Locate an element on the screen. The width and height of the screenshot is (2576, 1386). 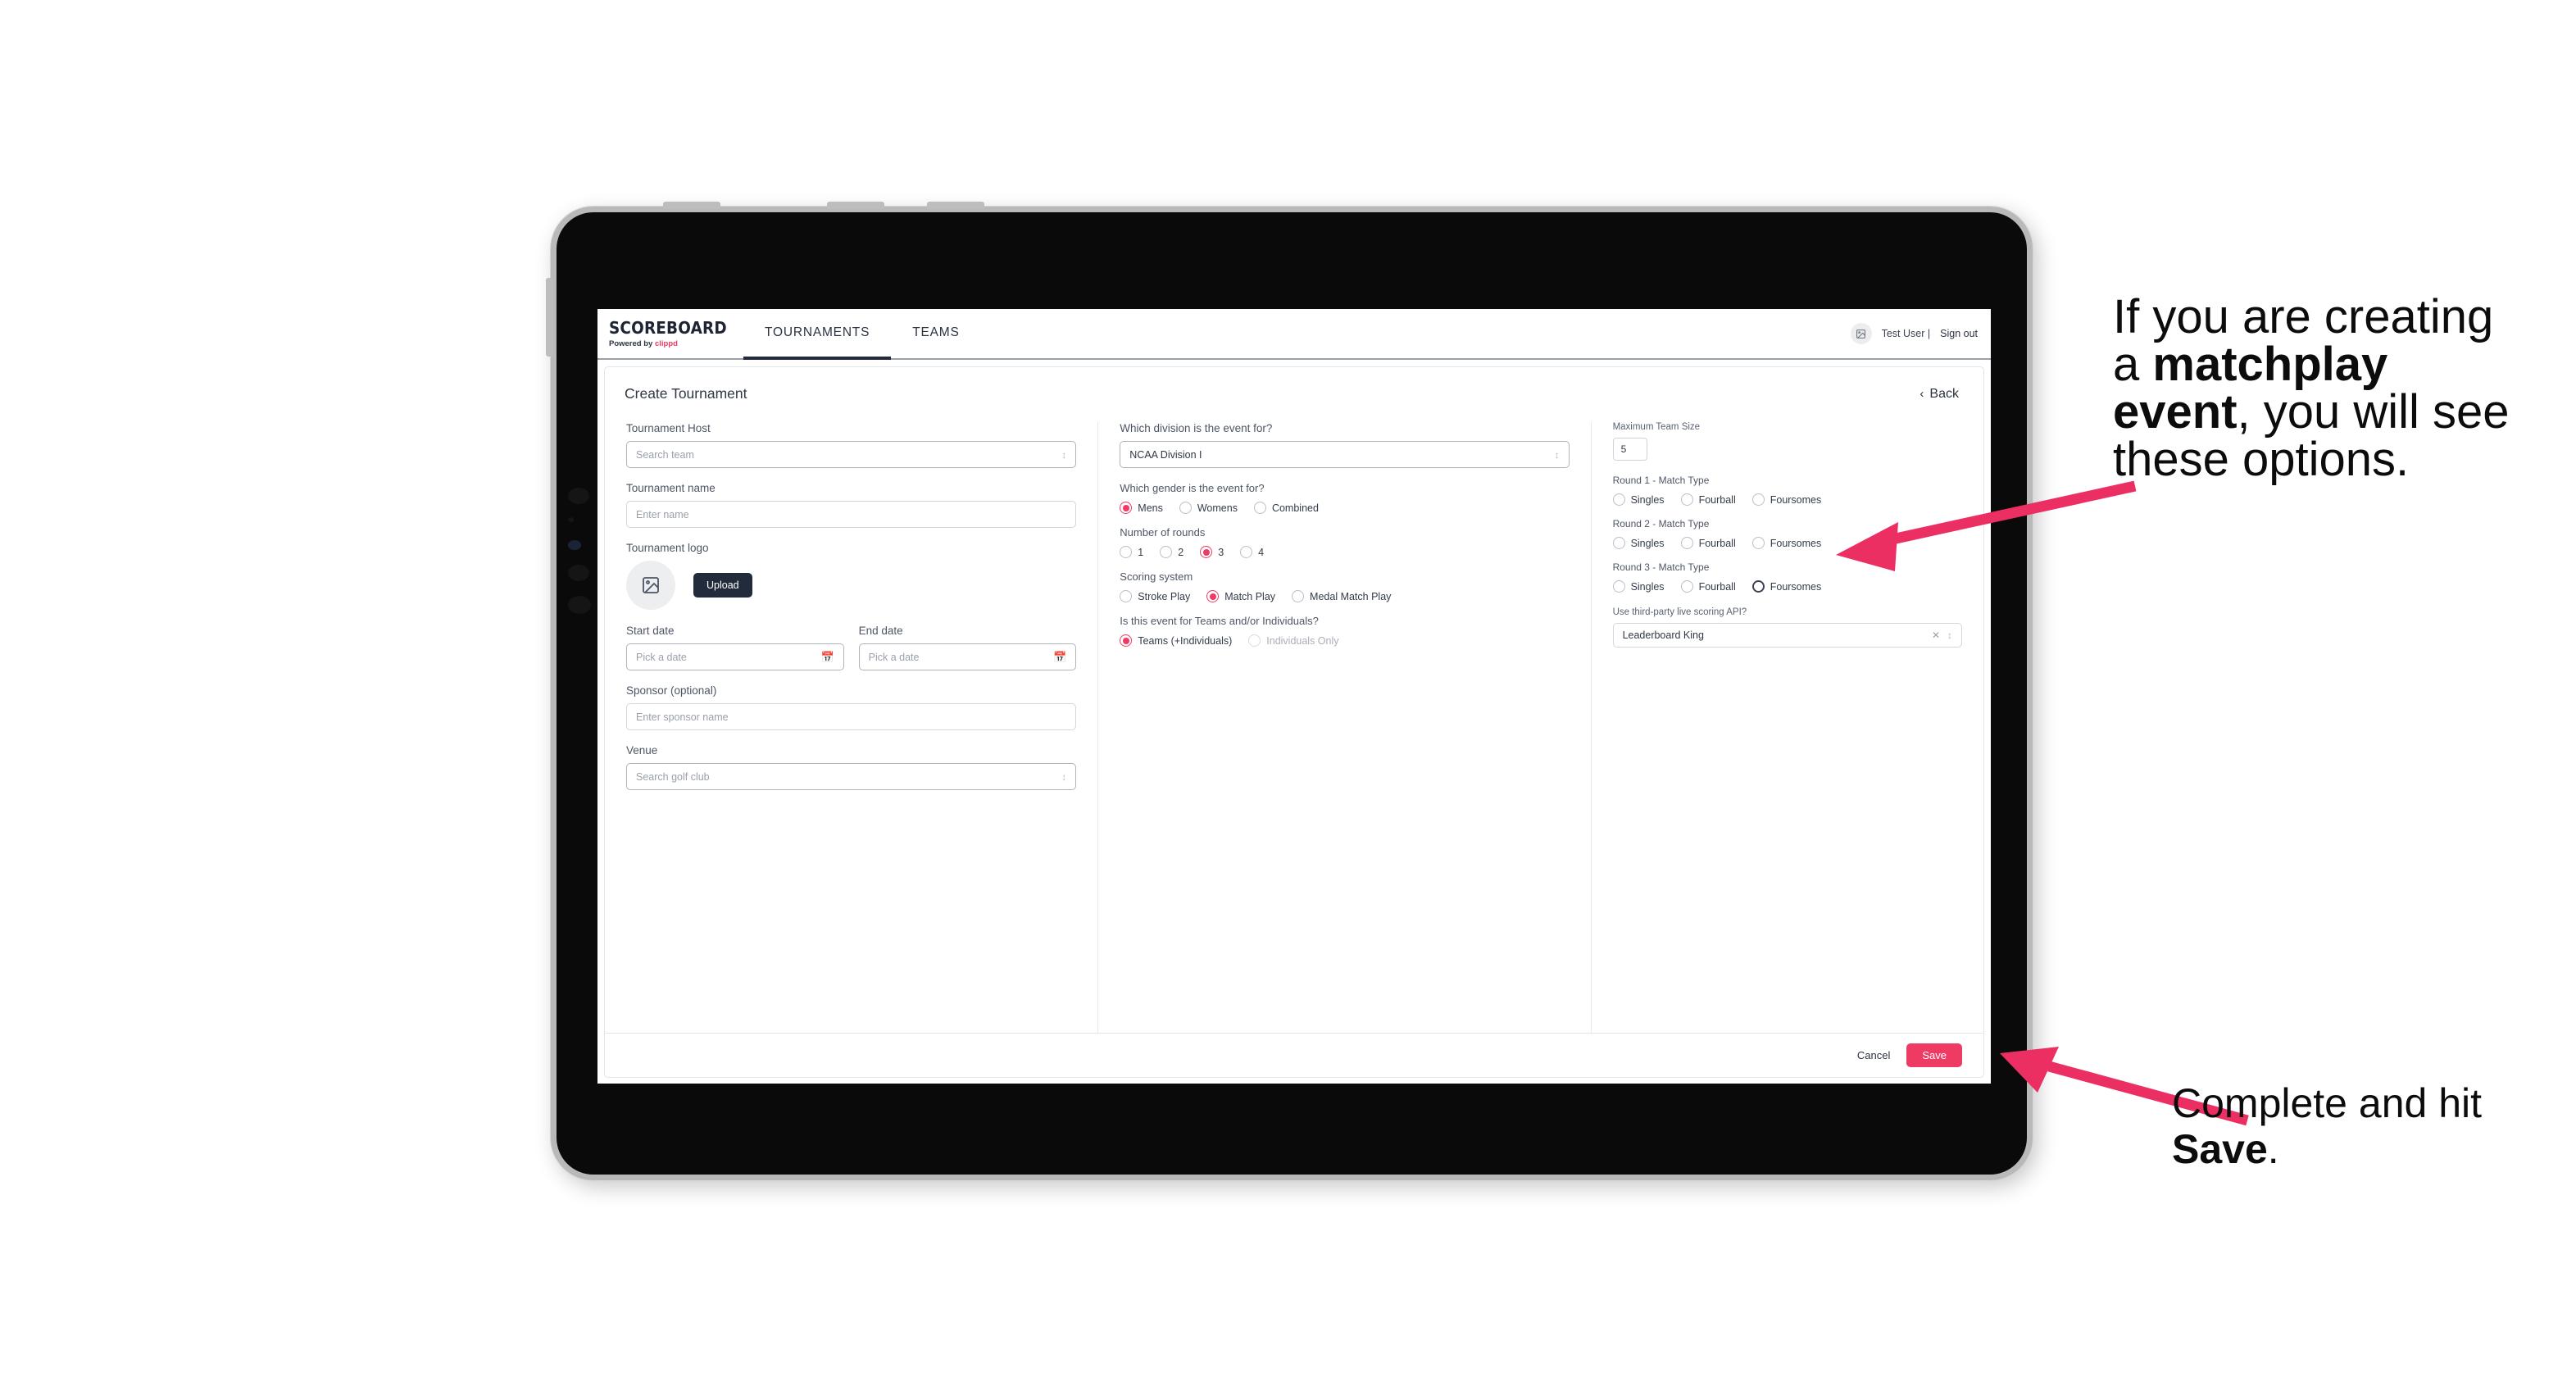
tournament-host-input: Search team ↕ is located at coordinates (851, 454).